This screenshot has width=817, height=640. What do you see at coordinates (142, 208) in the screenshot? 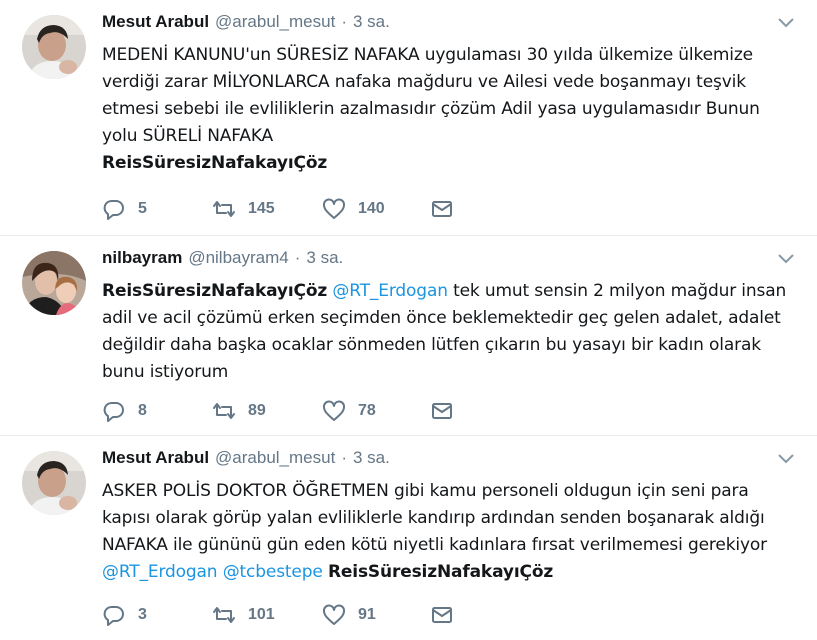
I see `reply-count: 5` at bounding box center [142, 208].